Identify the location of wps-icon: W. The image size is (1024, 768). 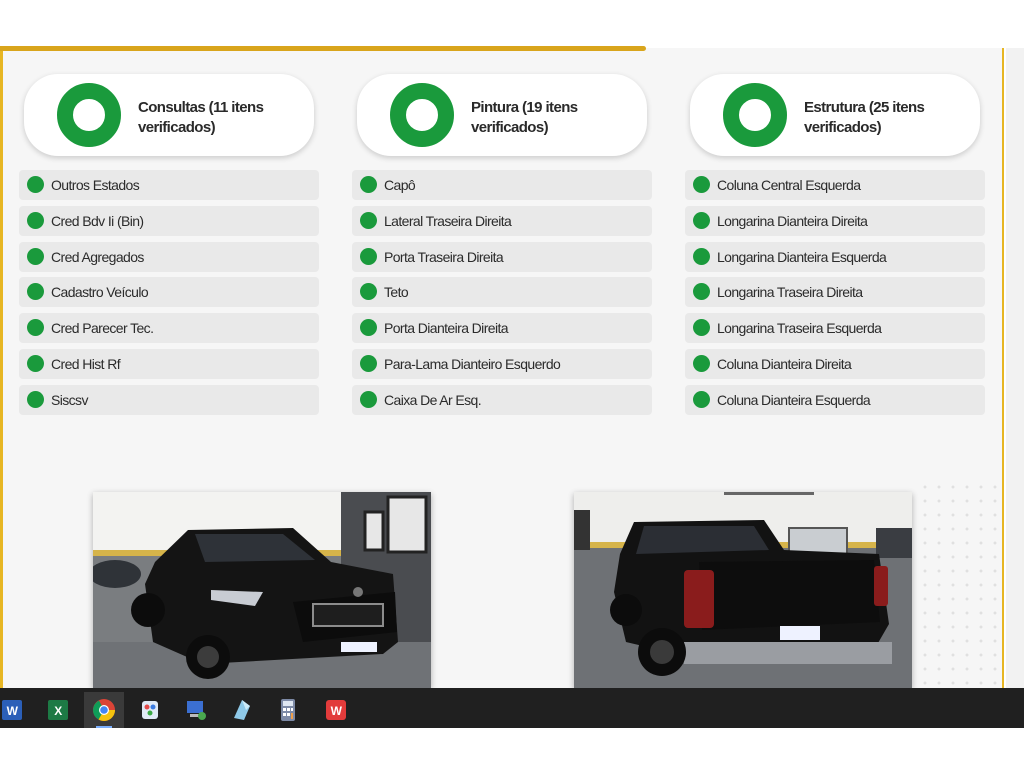
(336, 710).